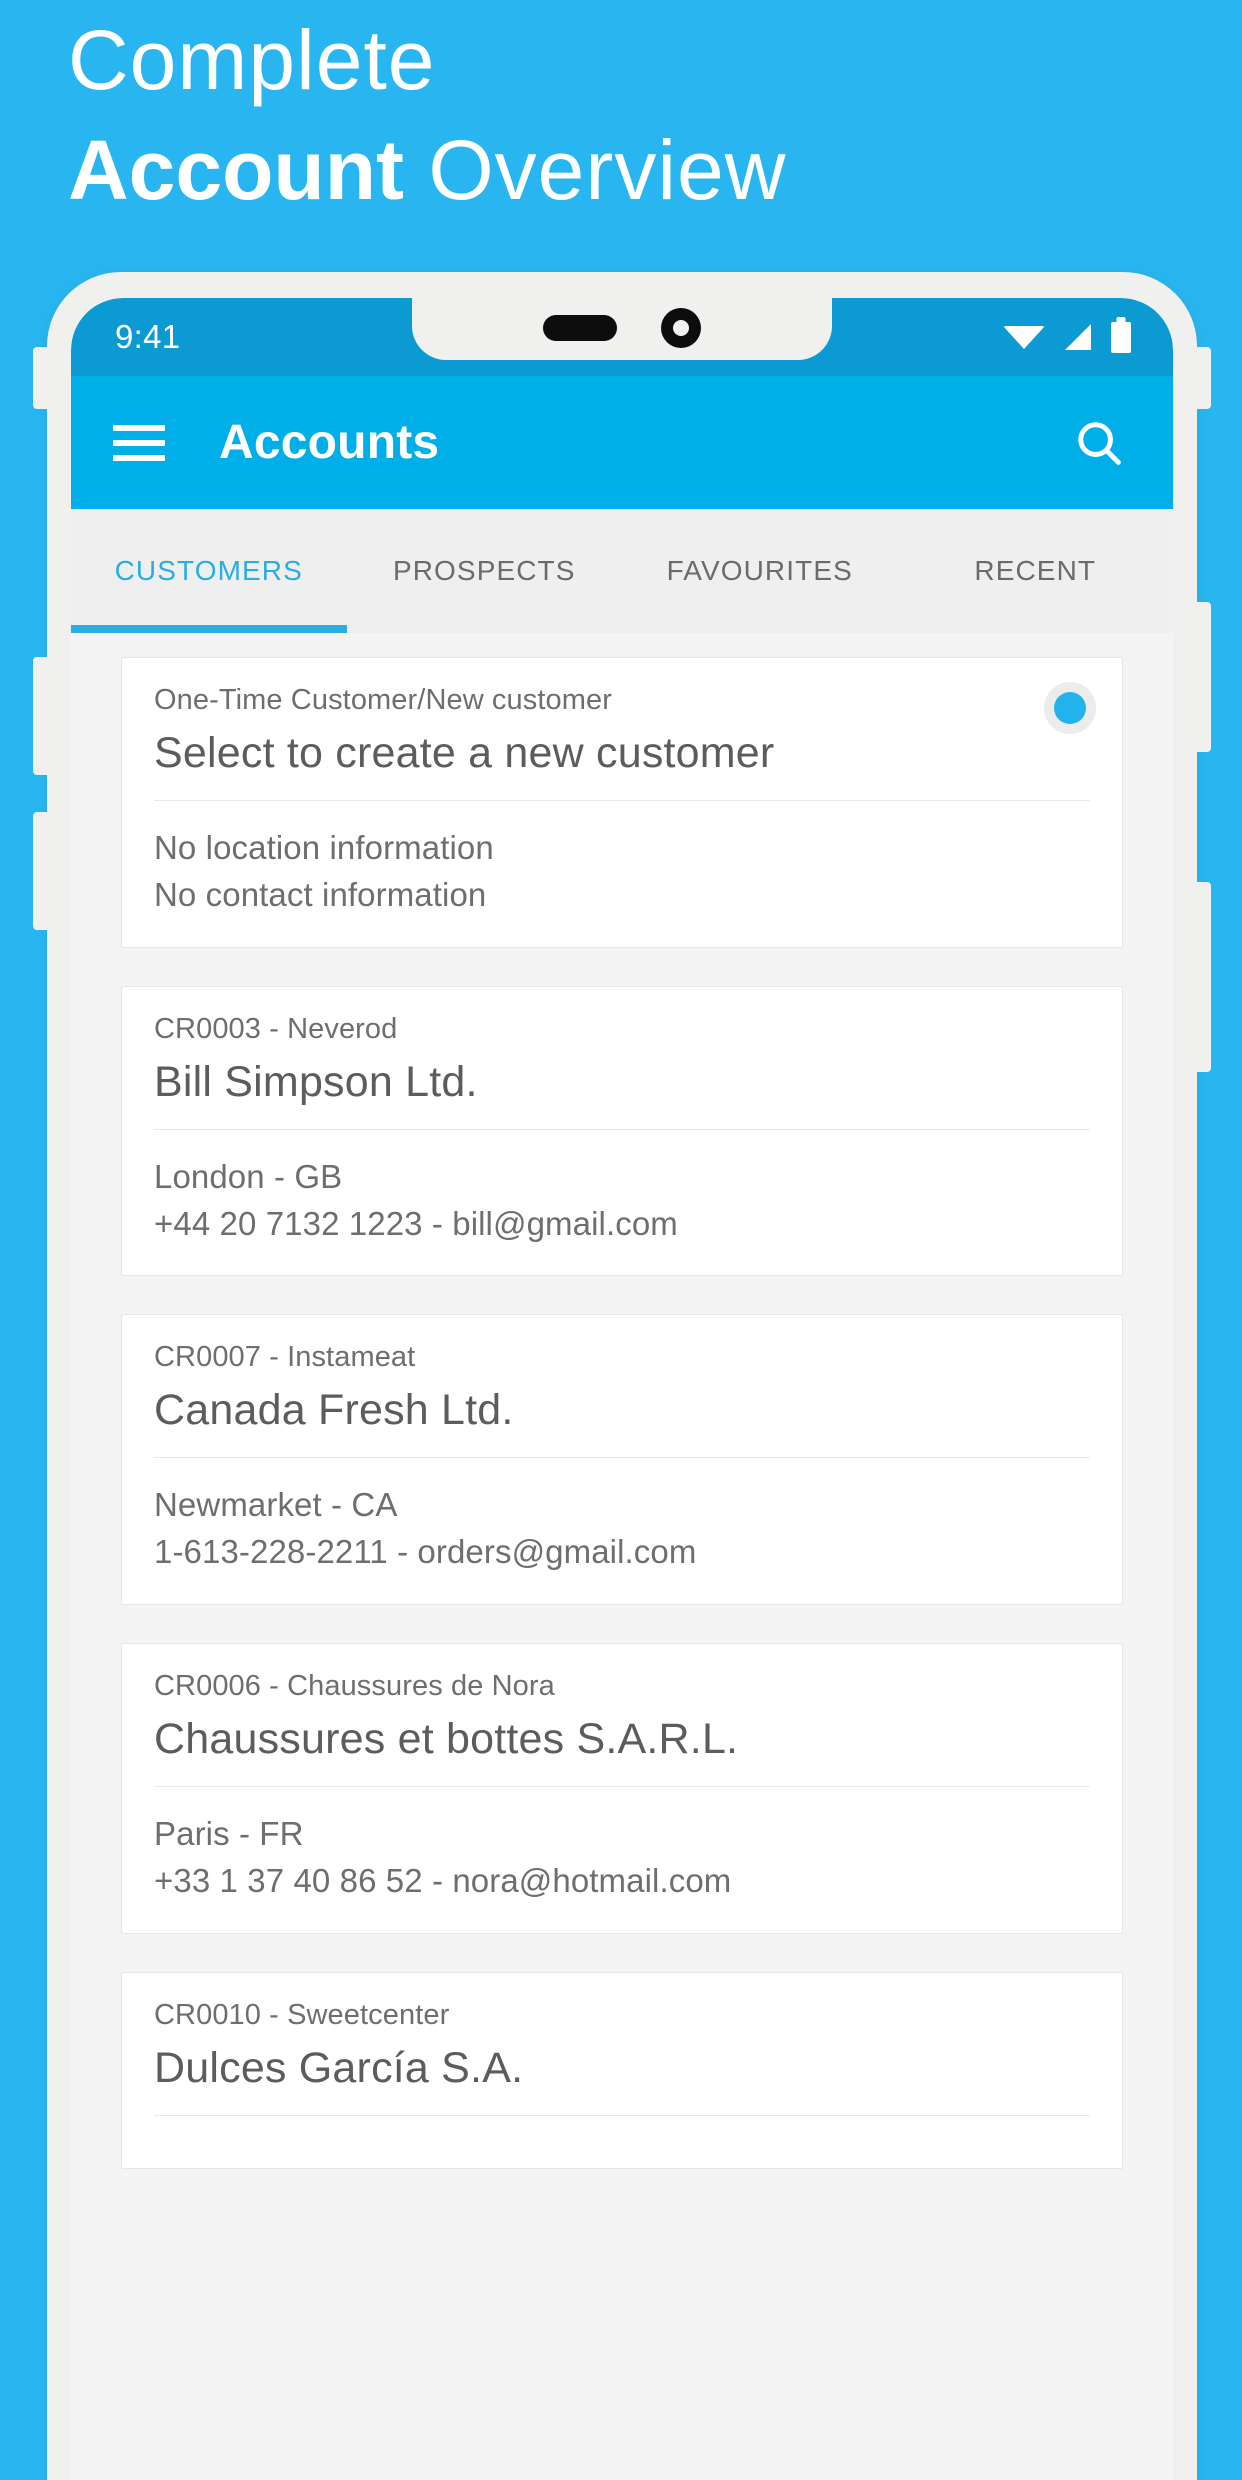 The width and height of the screenshot is (1242, 2480). Describe the element at coordinates (252, 60) in the screenshot. I see `headline-line-1: Complete` at that location.